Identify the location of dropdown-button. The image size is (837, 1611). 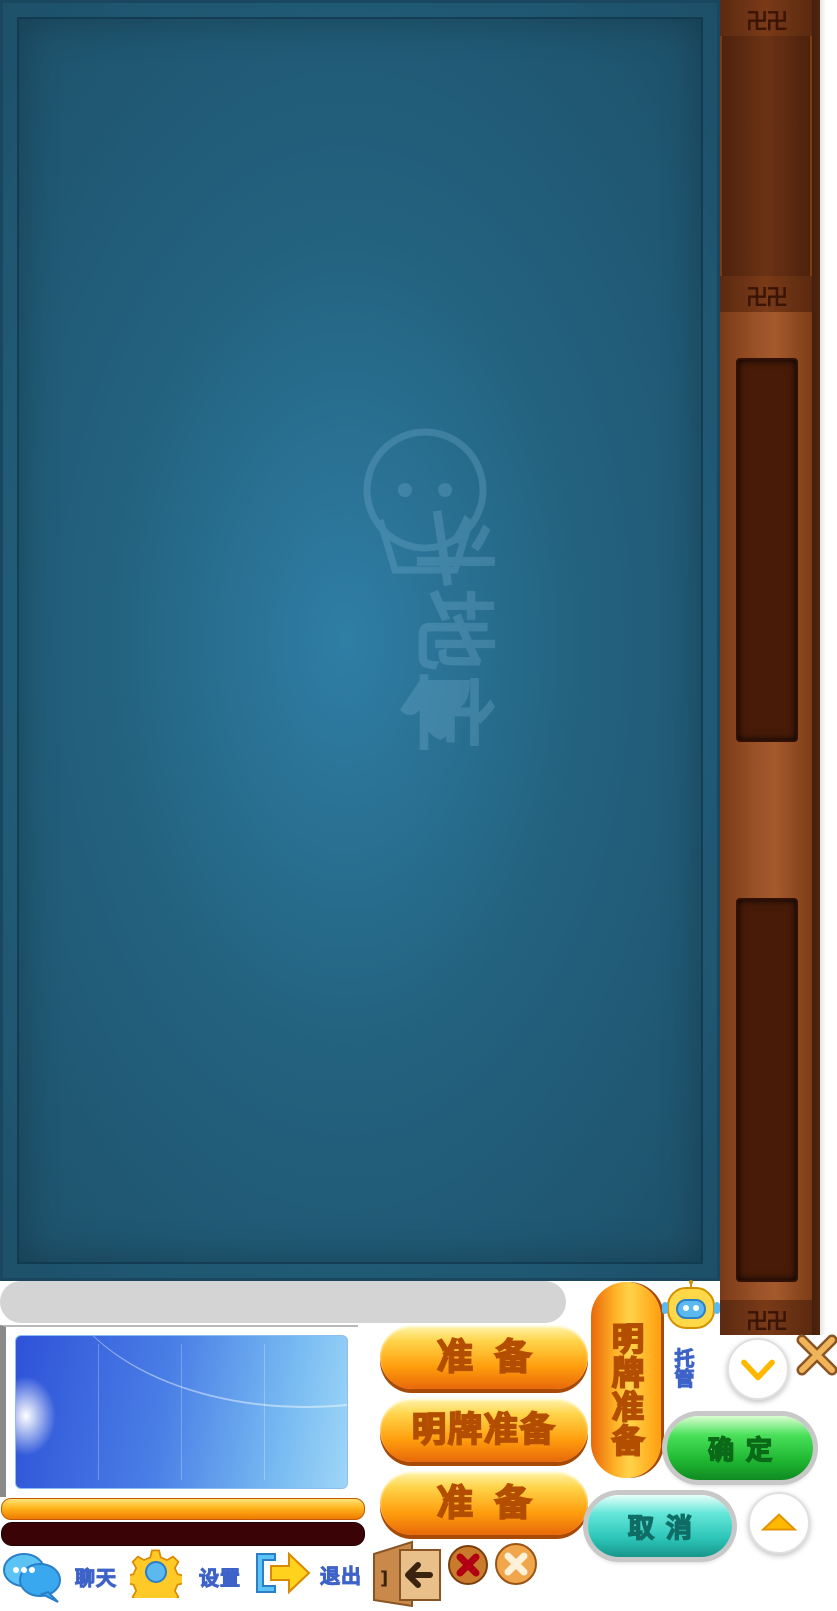
(758, 1369).